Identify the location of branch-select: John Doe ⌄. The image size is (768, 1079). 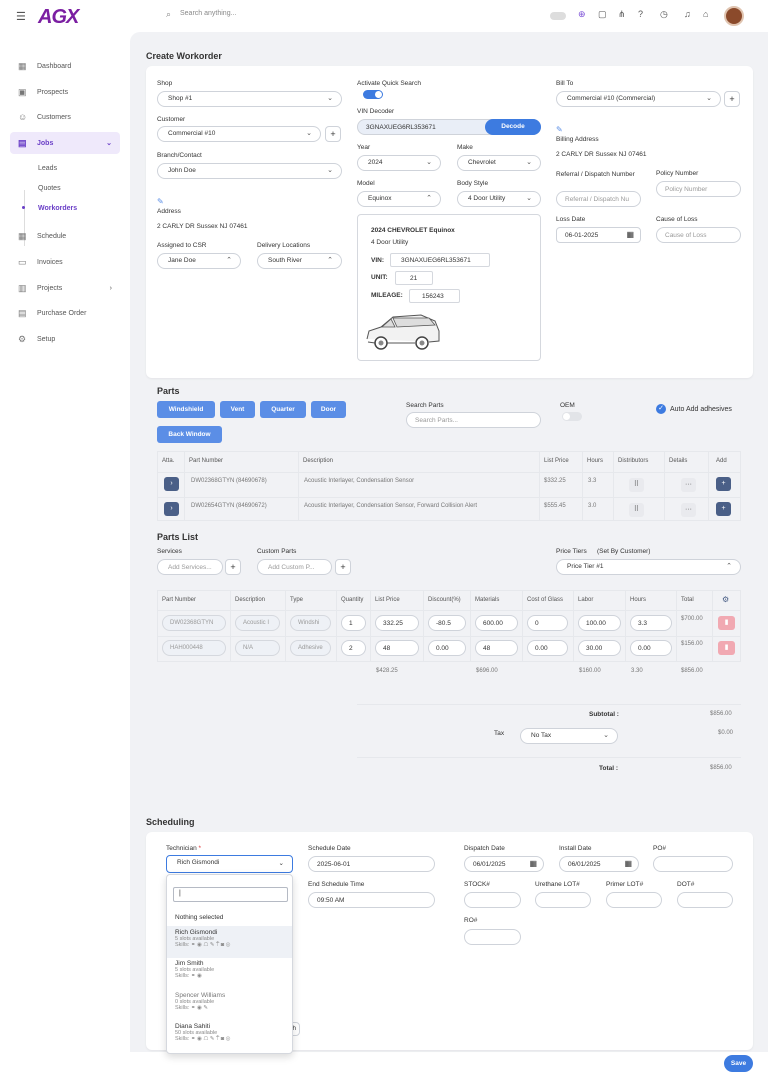
(249, 171).